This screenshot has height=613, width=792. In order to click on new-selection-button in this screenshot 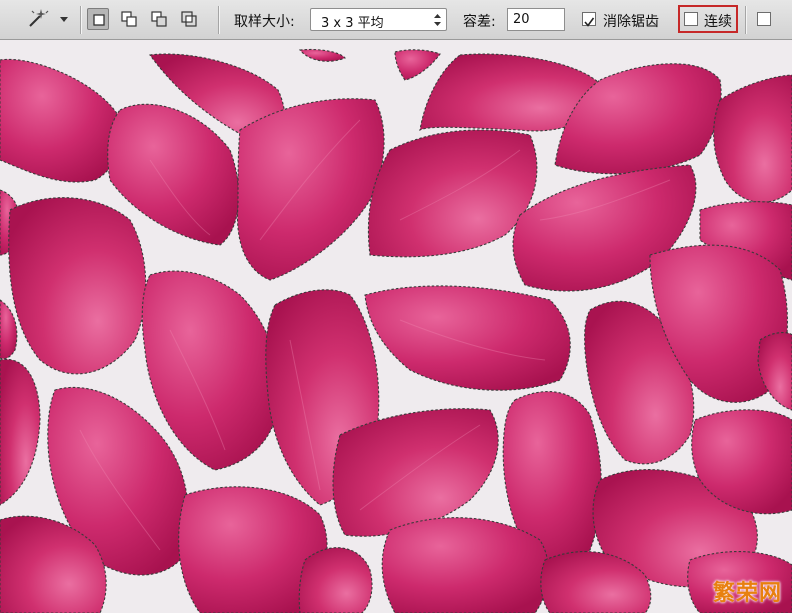, I will do `click(98, 19)`.